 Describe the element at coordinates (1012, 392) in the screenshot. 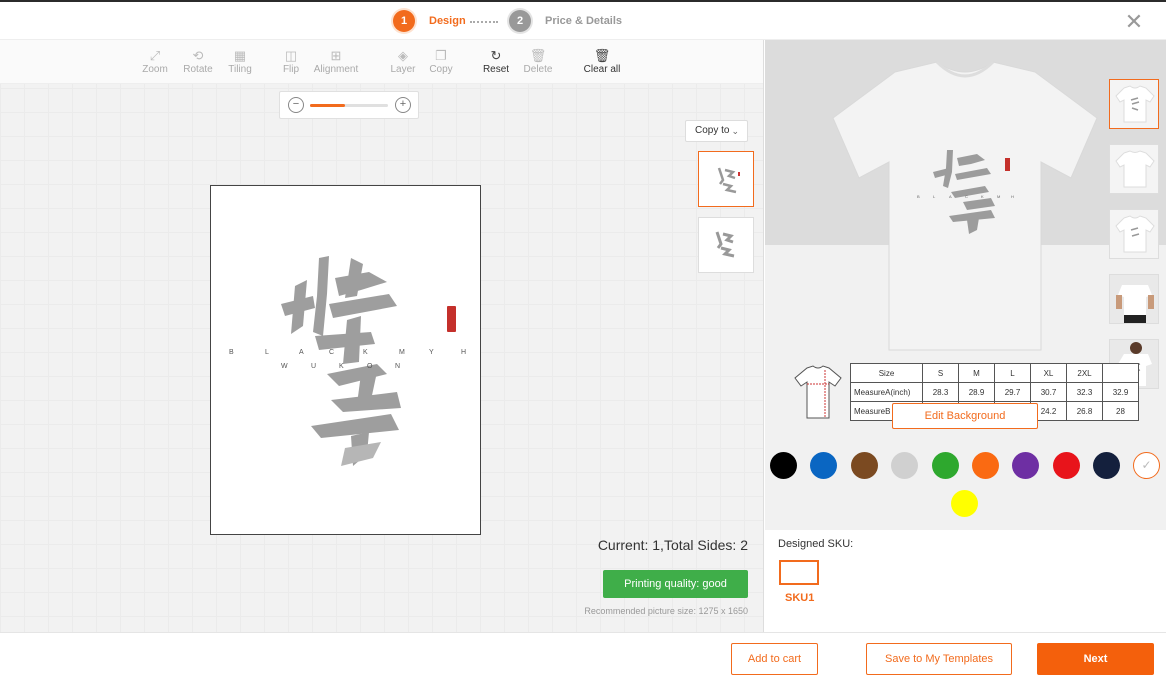

I see `table-cell: 29.7` at that location.